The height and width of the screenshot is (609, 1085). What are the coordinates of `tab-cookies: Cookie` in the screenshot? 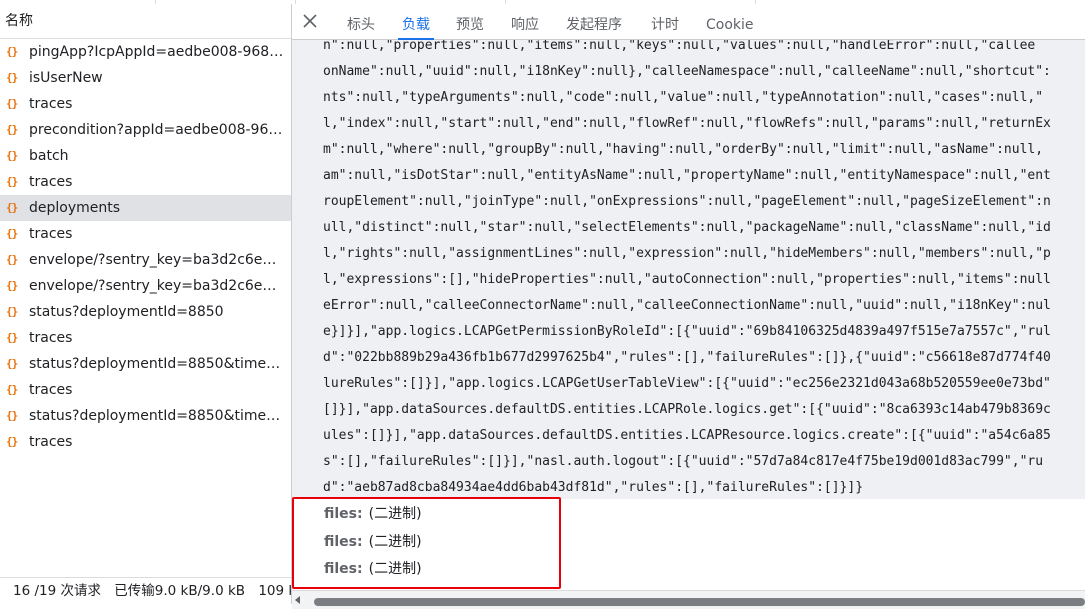 It's located at (730, 21).